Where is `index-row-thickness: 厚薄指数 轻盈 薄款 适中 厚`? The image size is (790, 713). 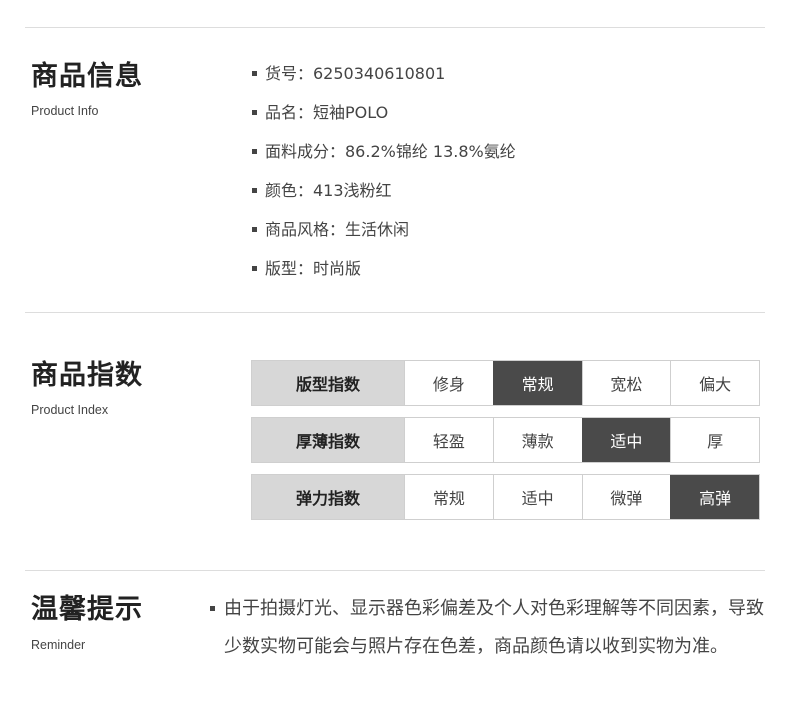 index-row-thickness: 厚薄指数 轻盈 薄款 适中 厚 is located at coordinates (505, 440).